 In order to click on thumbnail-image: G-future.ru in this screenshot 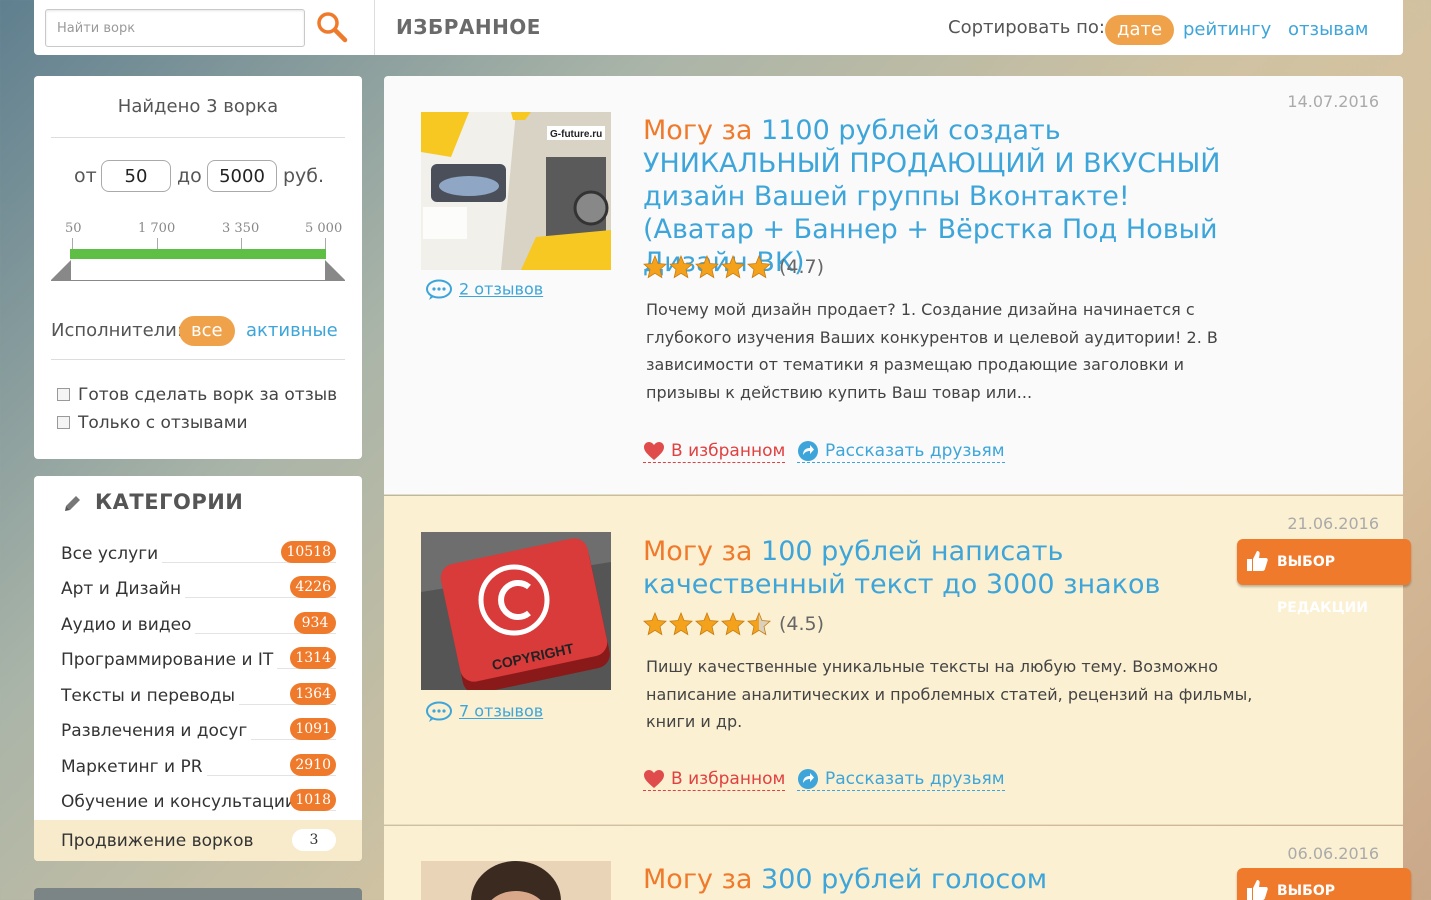, I will do `click(516, 191)`.